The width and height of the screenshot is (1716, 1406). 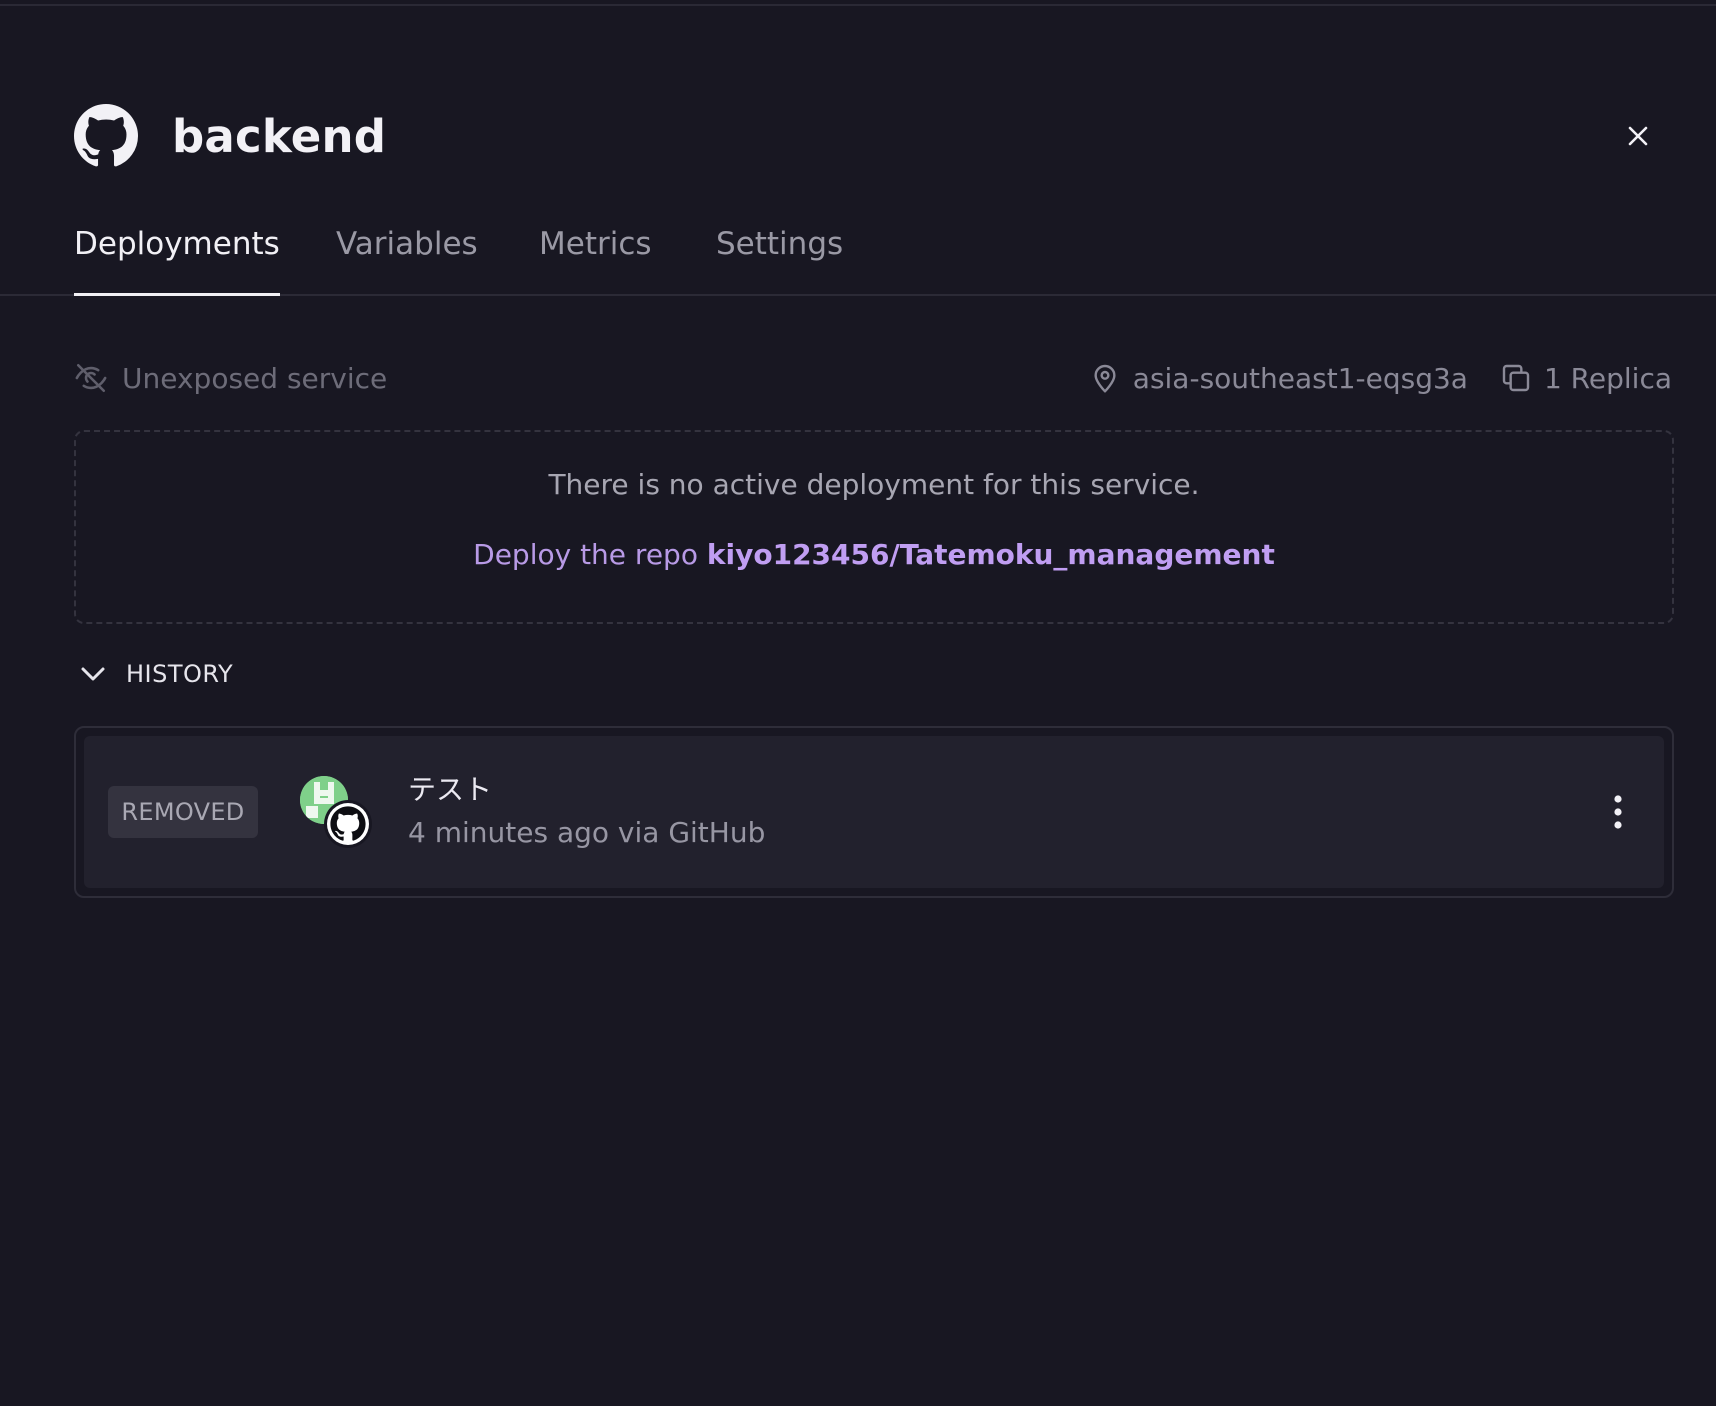 I want to click on close-button, so click(x=1638, y=136).